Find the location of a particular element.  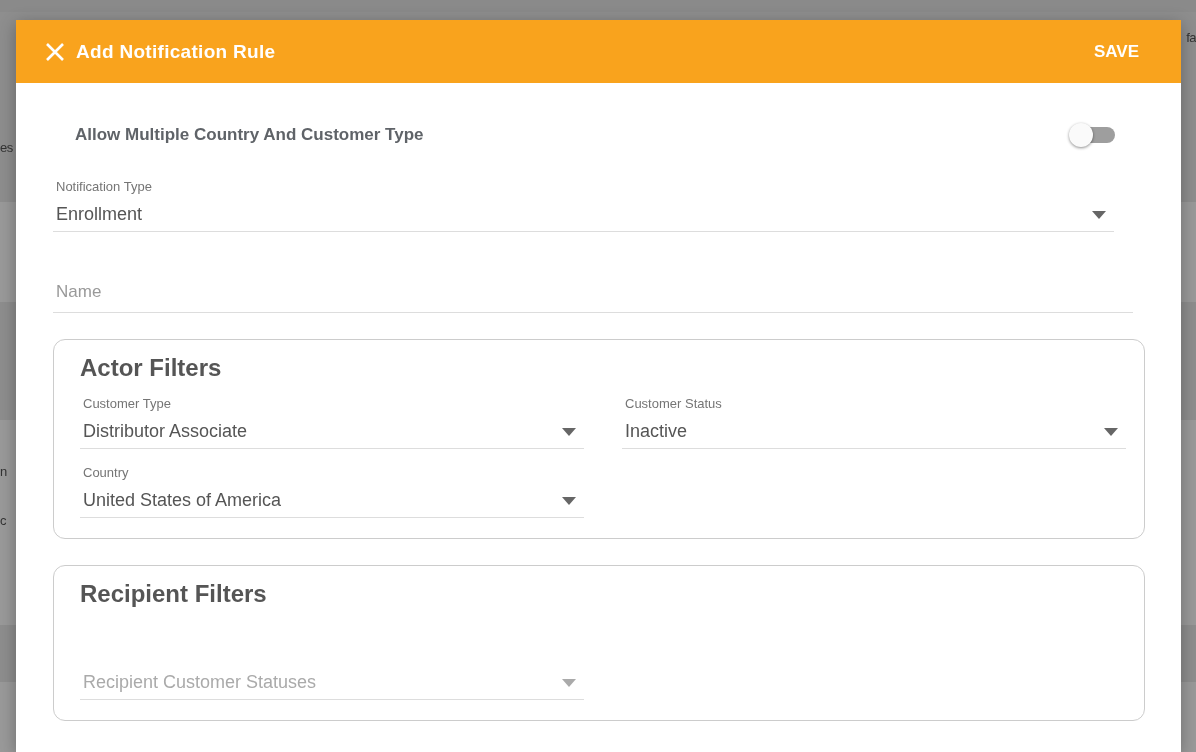

section-title: Recipient Filters is located at coordinates (174, 594).